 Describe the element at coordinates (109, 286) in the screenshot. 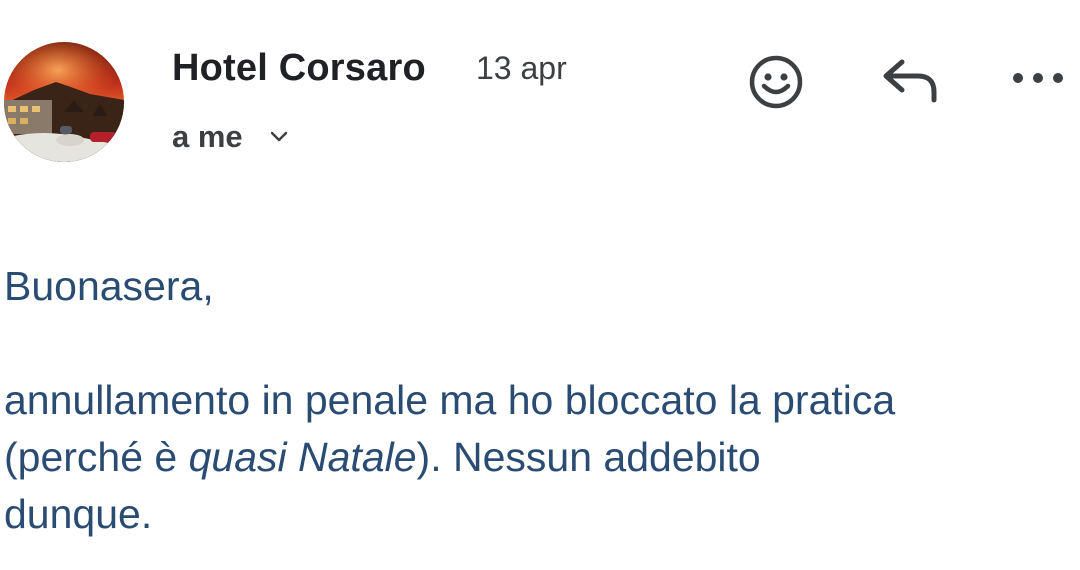

I see `greeting: Buonasera,` at that location.